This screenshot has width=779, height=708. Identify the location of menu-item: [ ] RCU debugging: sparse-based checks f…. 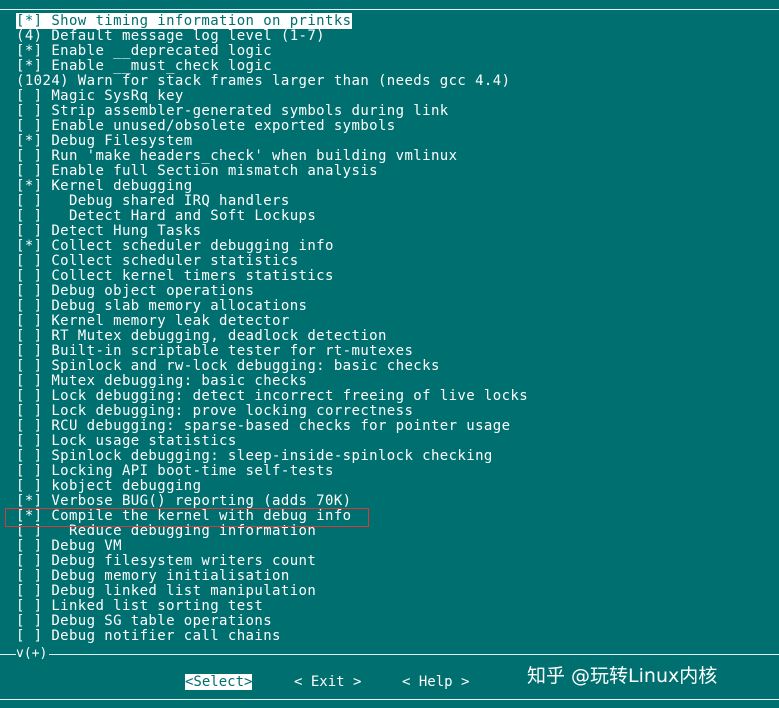
(272, 426).